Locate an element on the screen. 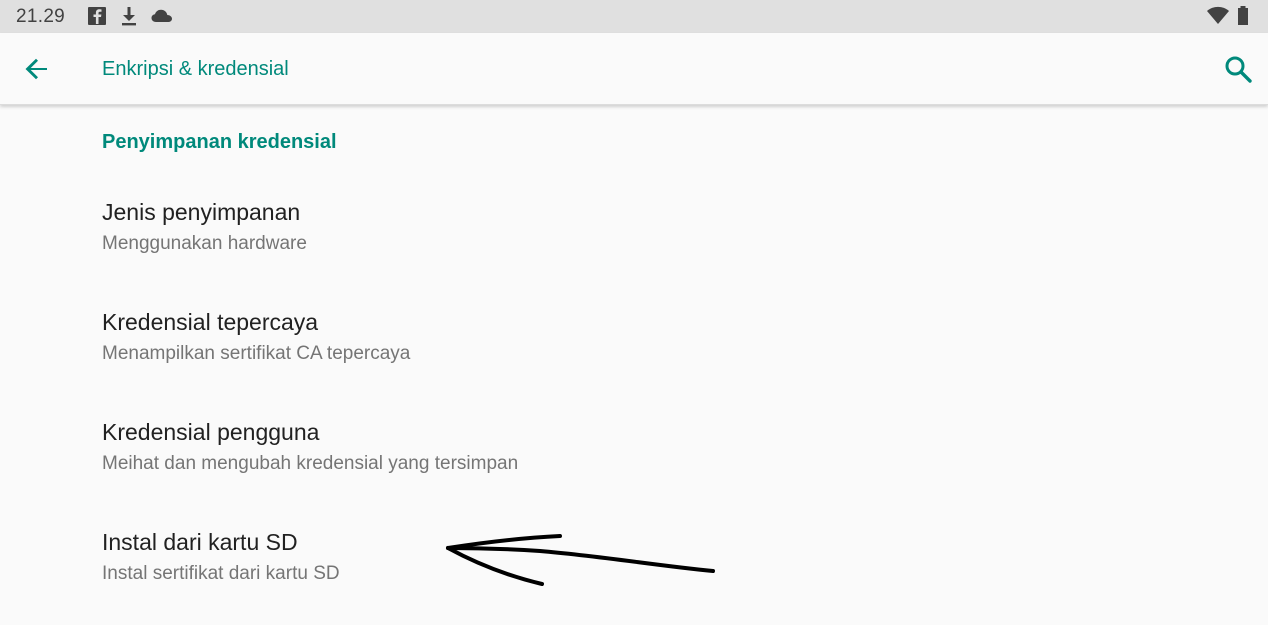  section-header: Penyimpanan kredensial is located at coordinates (219, 142).